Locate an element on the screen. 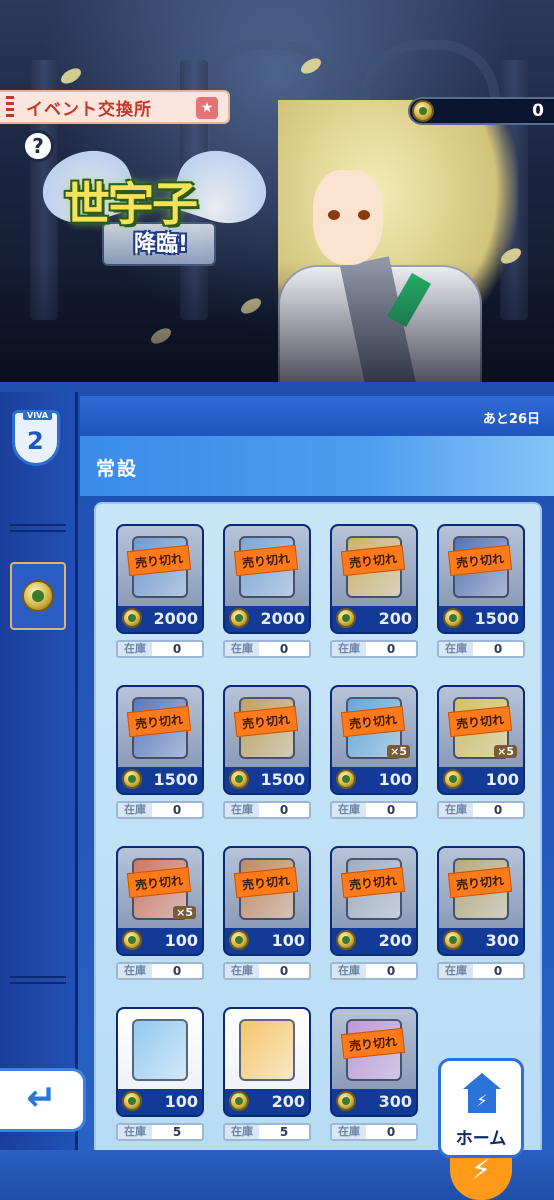  item-card: 200 is located at coordinates (267, 1062).